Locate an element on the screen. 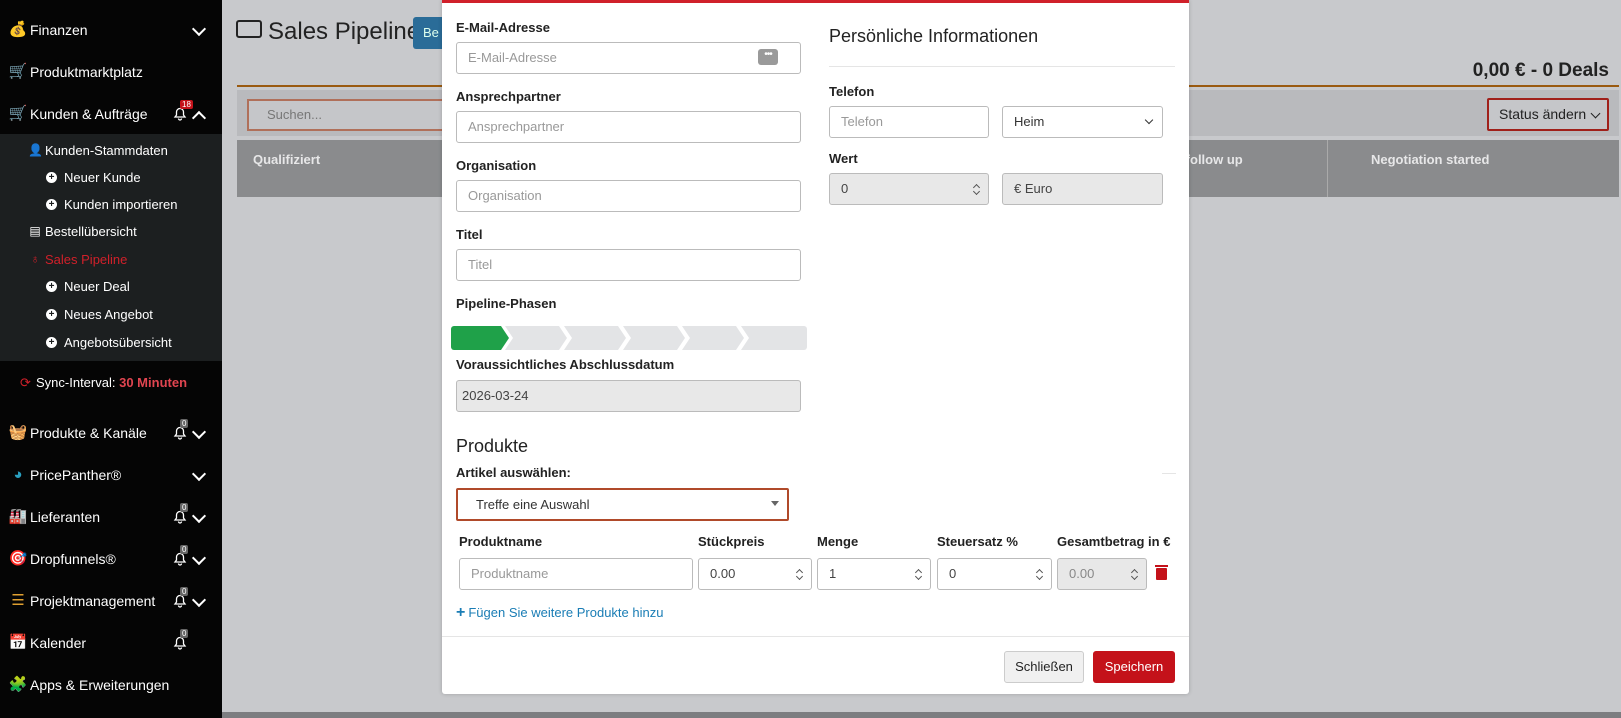 The height and width of the screenshot is (718, 1621). nav-kalender: 📅 Kalender 0 is located at coordinates (111, 643).